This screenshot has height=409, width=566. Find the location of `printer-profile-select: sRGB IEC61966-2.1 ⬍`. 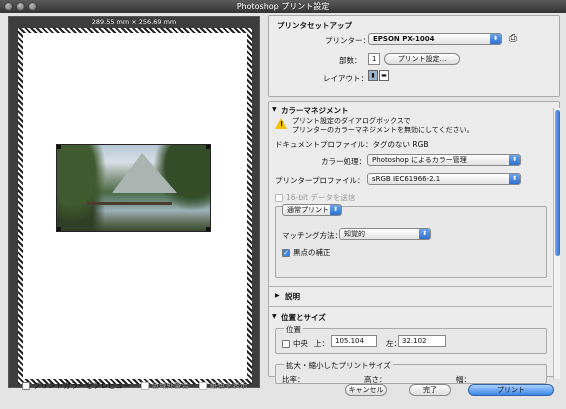

printer-profile-select: sRGB IEC61966-2.1 ⬍ is located at coordinates (444, 179).